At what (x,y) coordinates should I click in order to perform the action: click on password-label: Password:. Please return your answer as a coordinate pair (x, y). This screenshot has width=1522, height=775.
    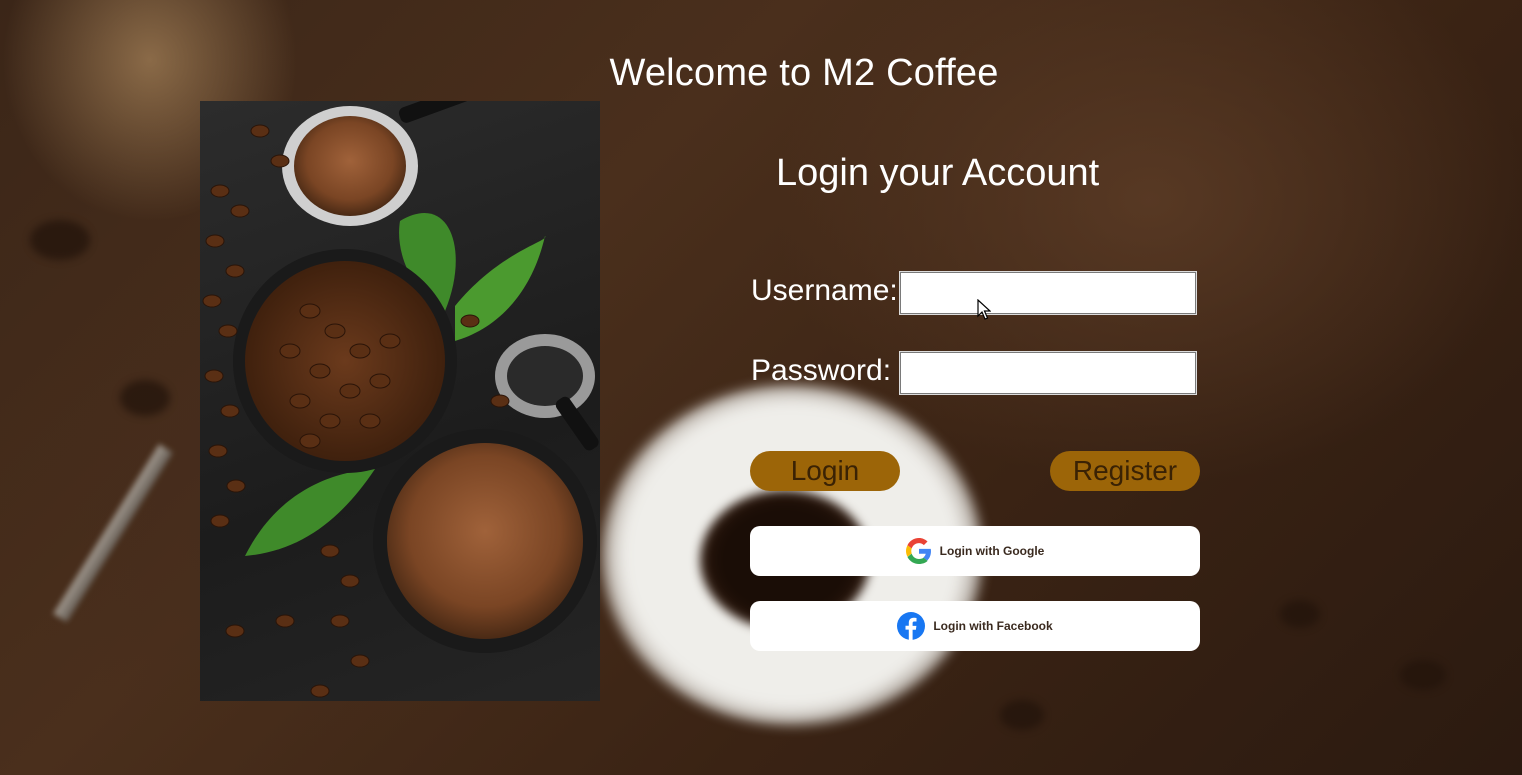
    Looking at the image, I should click on (821, 370).